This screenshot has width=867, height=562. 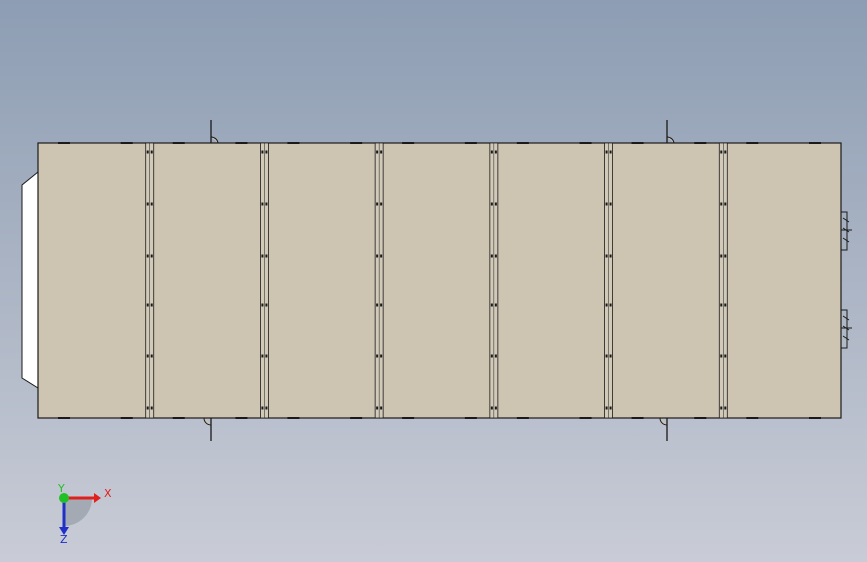 What do you see at coordinates (30, 279) in the screenshot?
I see `left-end-cap` at bounding box center [30, 279].